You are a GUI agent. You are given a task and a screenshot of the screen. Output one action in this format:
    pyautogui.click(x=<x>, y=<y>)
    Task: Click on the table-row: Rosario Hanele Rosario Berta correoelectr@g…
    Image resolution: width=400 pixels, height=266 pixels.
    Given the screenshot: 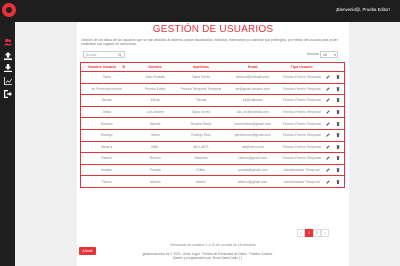 What is the action you would take?
    pyautogui.click(x=212, y=123)
    